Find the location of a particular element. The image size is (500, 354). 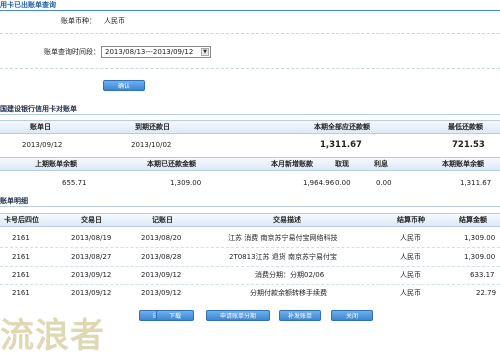

paid-amount-value: 1,309.00 is located at coordinates (186, 183).